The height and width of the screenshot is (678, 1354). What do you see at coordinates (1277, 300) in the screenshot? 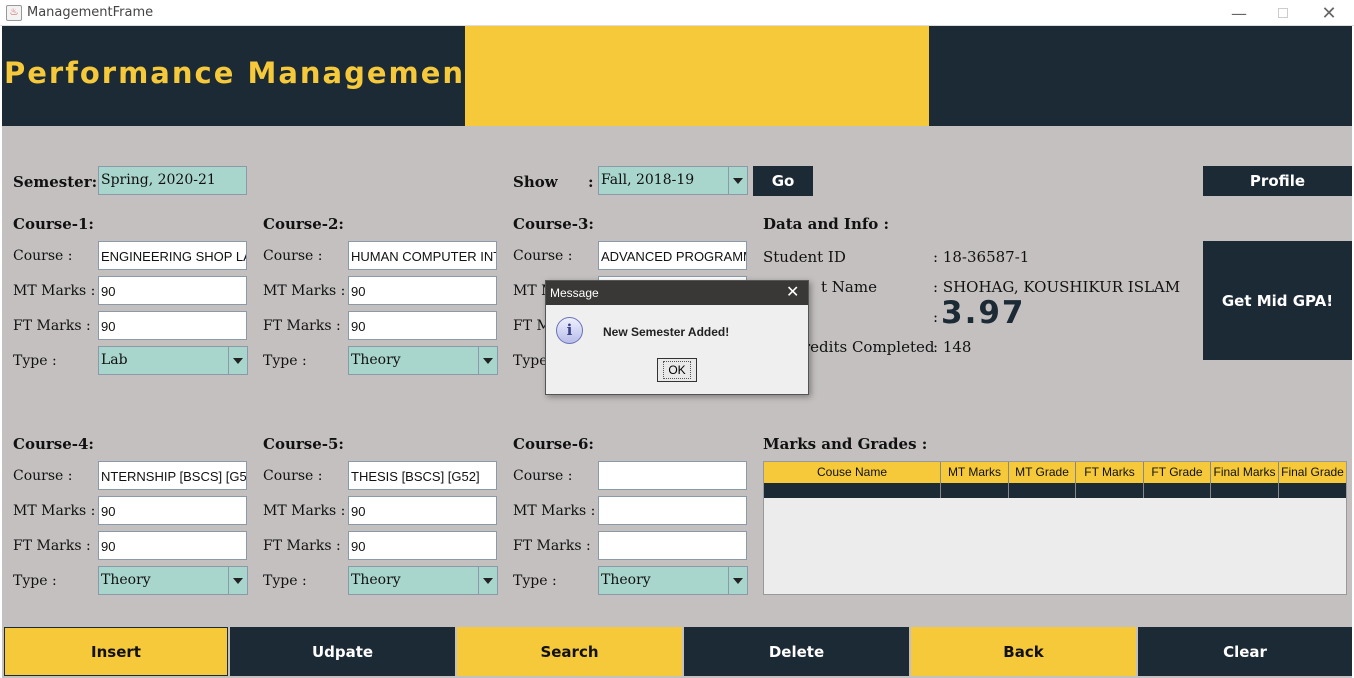
I see `get-mid-gpa-button: Get Mid GPA!` at bounding box center [1277, 300].